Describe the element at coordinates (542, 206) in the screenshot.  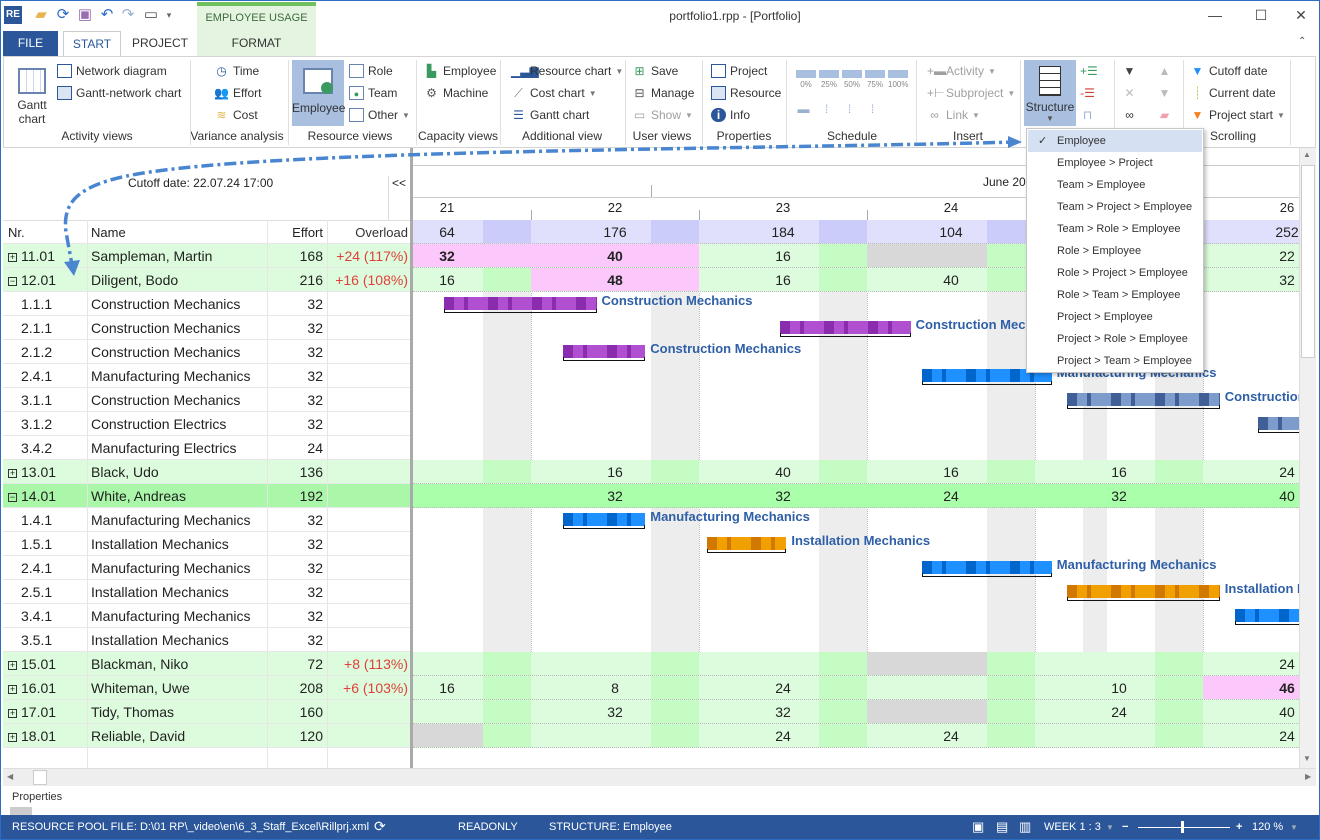
I see `annotation-arrow` at that location.